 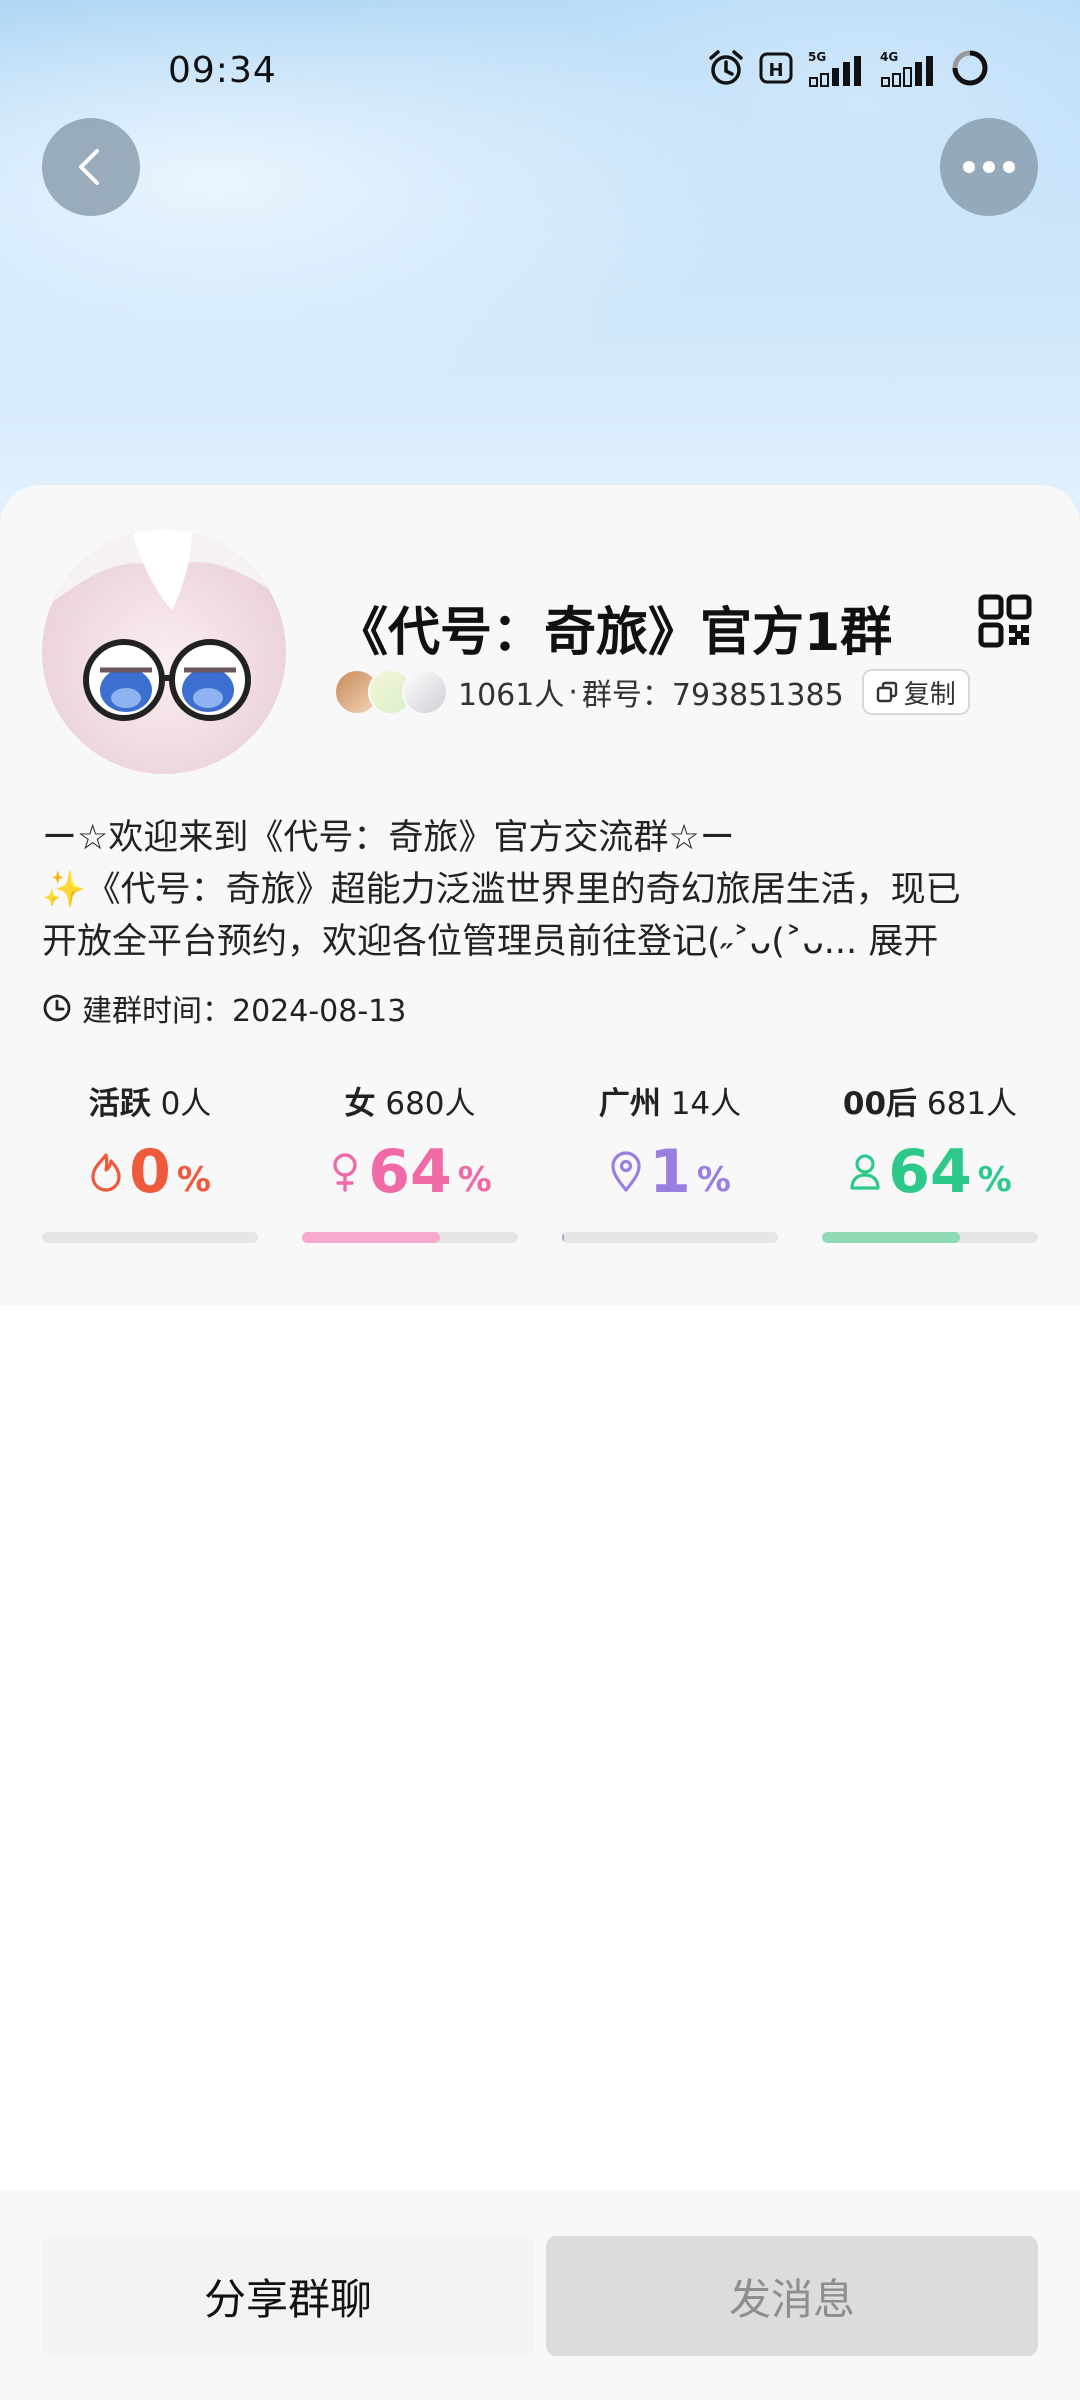 I want to click on stat-active: 活跃 0人 0 %, so click(x=150, y=1160).